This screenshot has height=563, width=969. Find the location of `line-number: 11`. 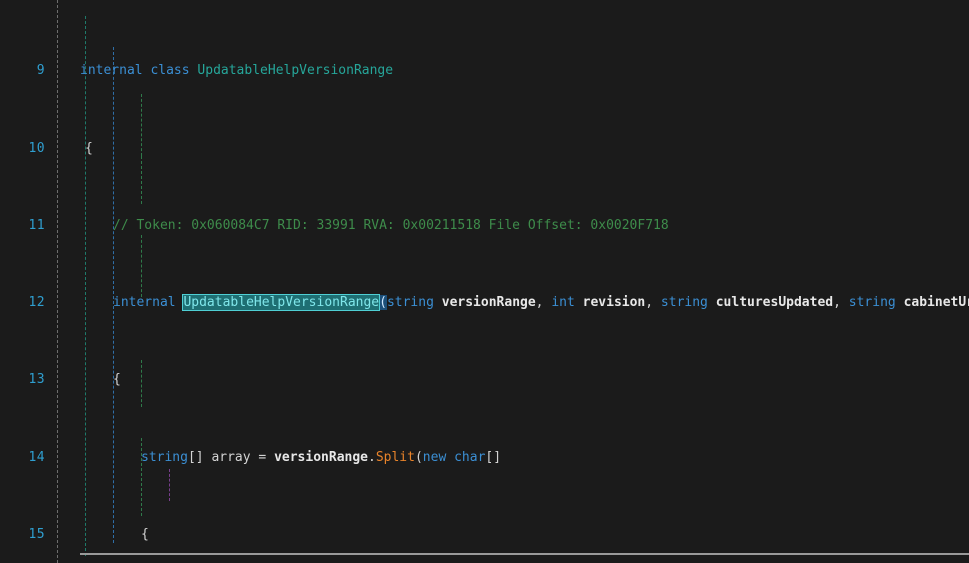

line-number: 11 is located at coordinates (36, 225).